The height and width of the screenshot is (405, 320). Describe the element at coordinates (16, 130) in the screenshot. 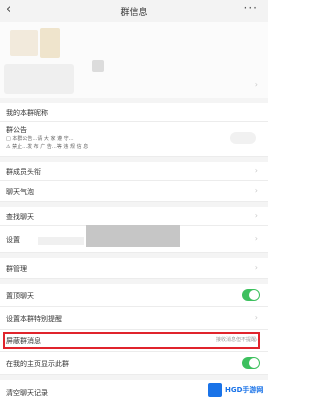

I see `row-label: 群公告` at that location.